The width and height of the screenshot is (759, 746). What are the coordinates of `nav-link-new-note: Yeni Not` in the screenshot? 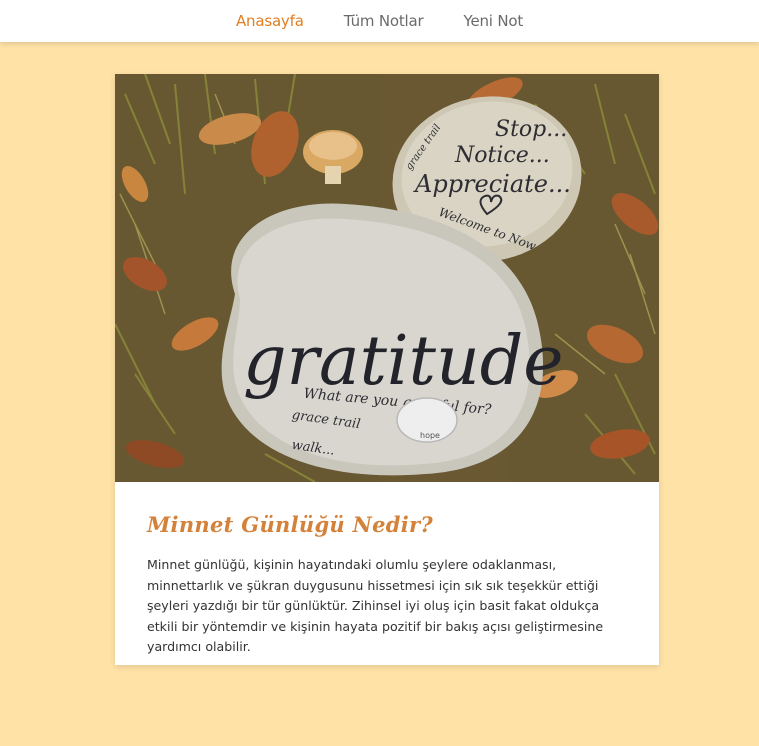 It's located at (494, 21).